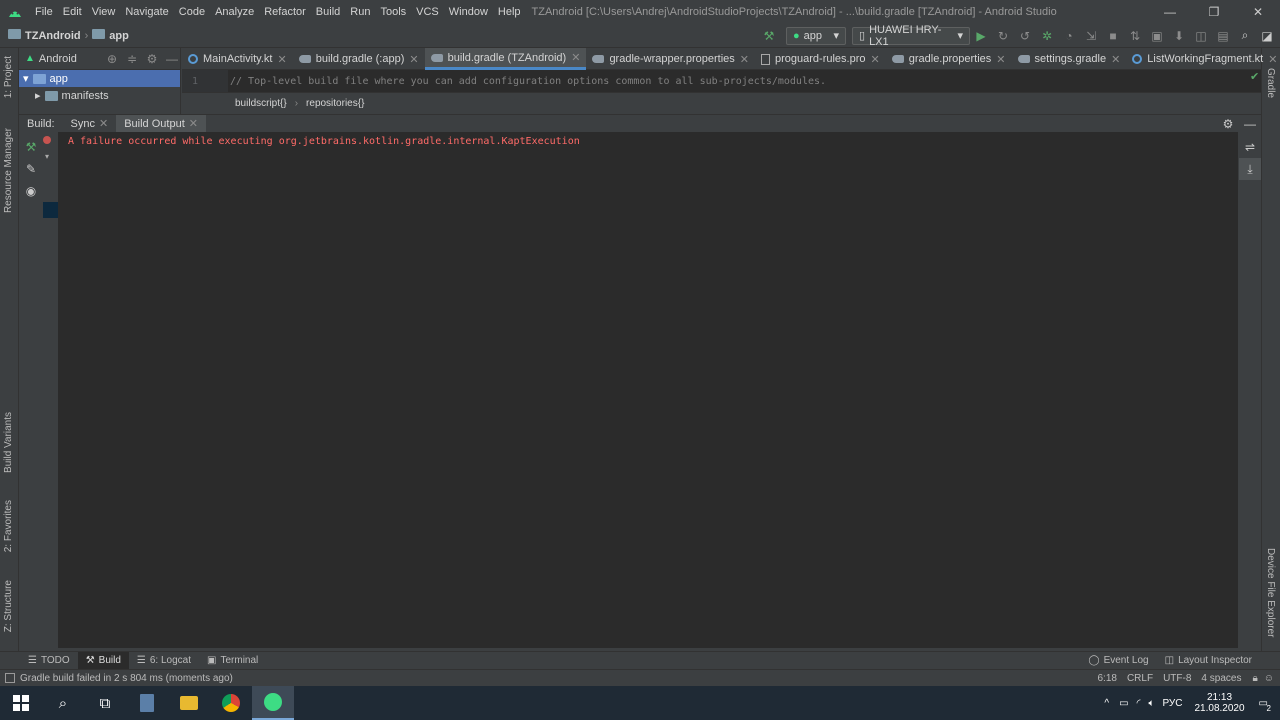 This screenshot has width=1280, height=720. Describe the element at coordinates (234, 12) in the screenshot. I see `menu-analyze: Analyze` at that location.